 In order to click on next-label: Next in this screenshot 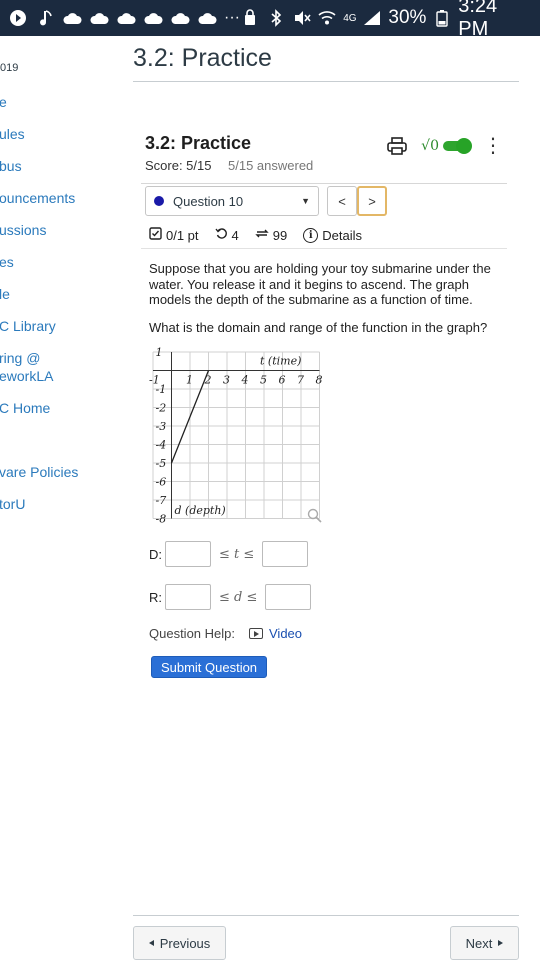, I will do `click(479, 943)`.